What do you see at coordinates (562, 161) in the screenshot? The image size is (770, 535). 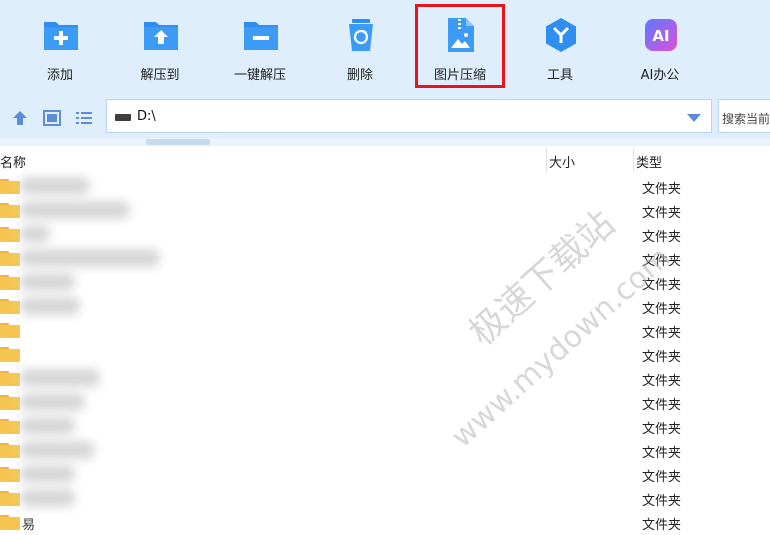 I see `column-size: 大小` at bounding box center [562, 161].